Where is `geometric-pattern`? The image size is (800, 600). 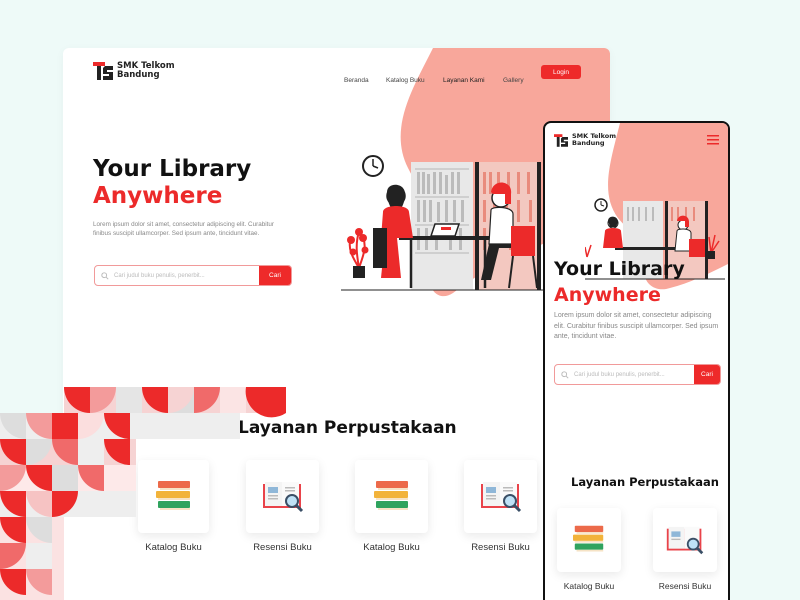 geometric-pattern is located at coordinates (143, 493).